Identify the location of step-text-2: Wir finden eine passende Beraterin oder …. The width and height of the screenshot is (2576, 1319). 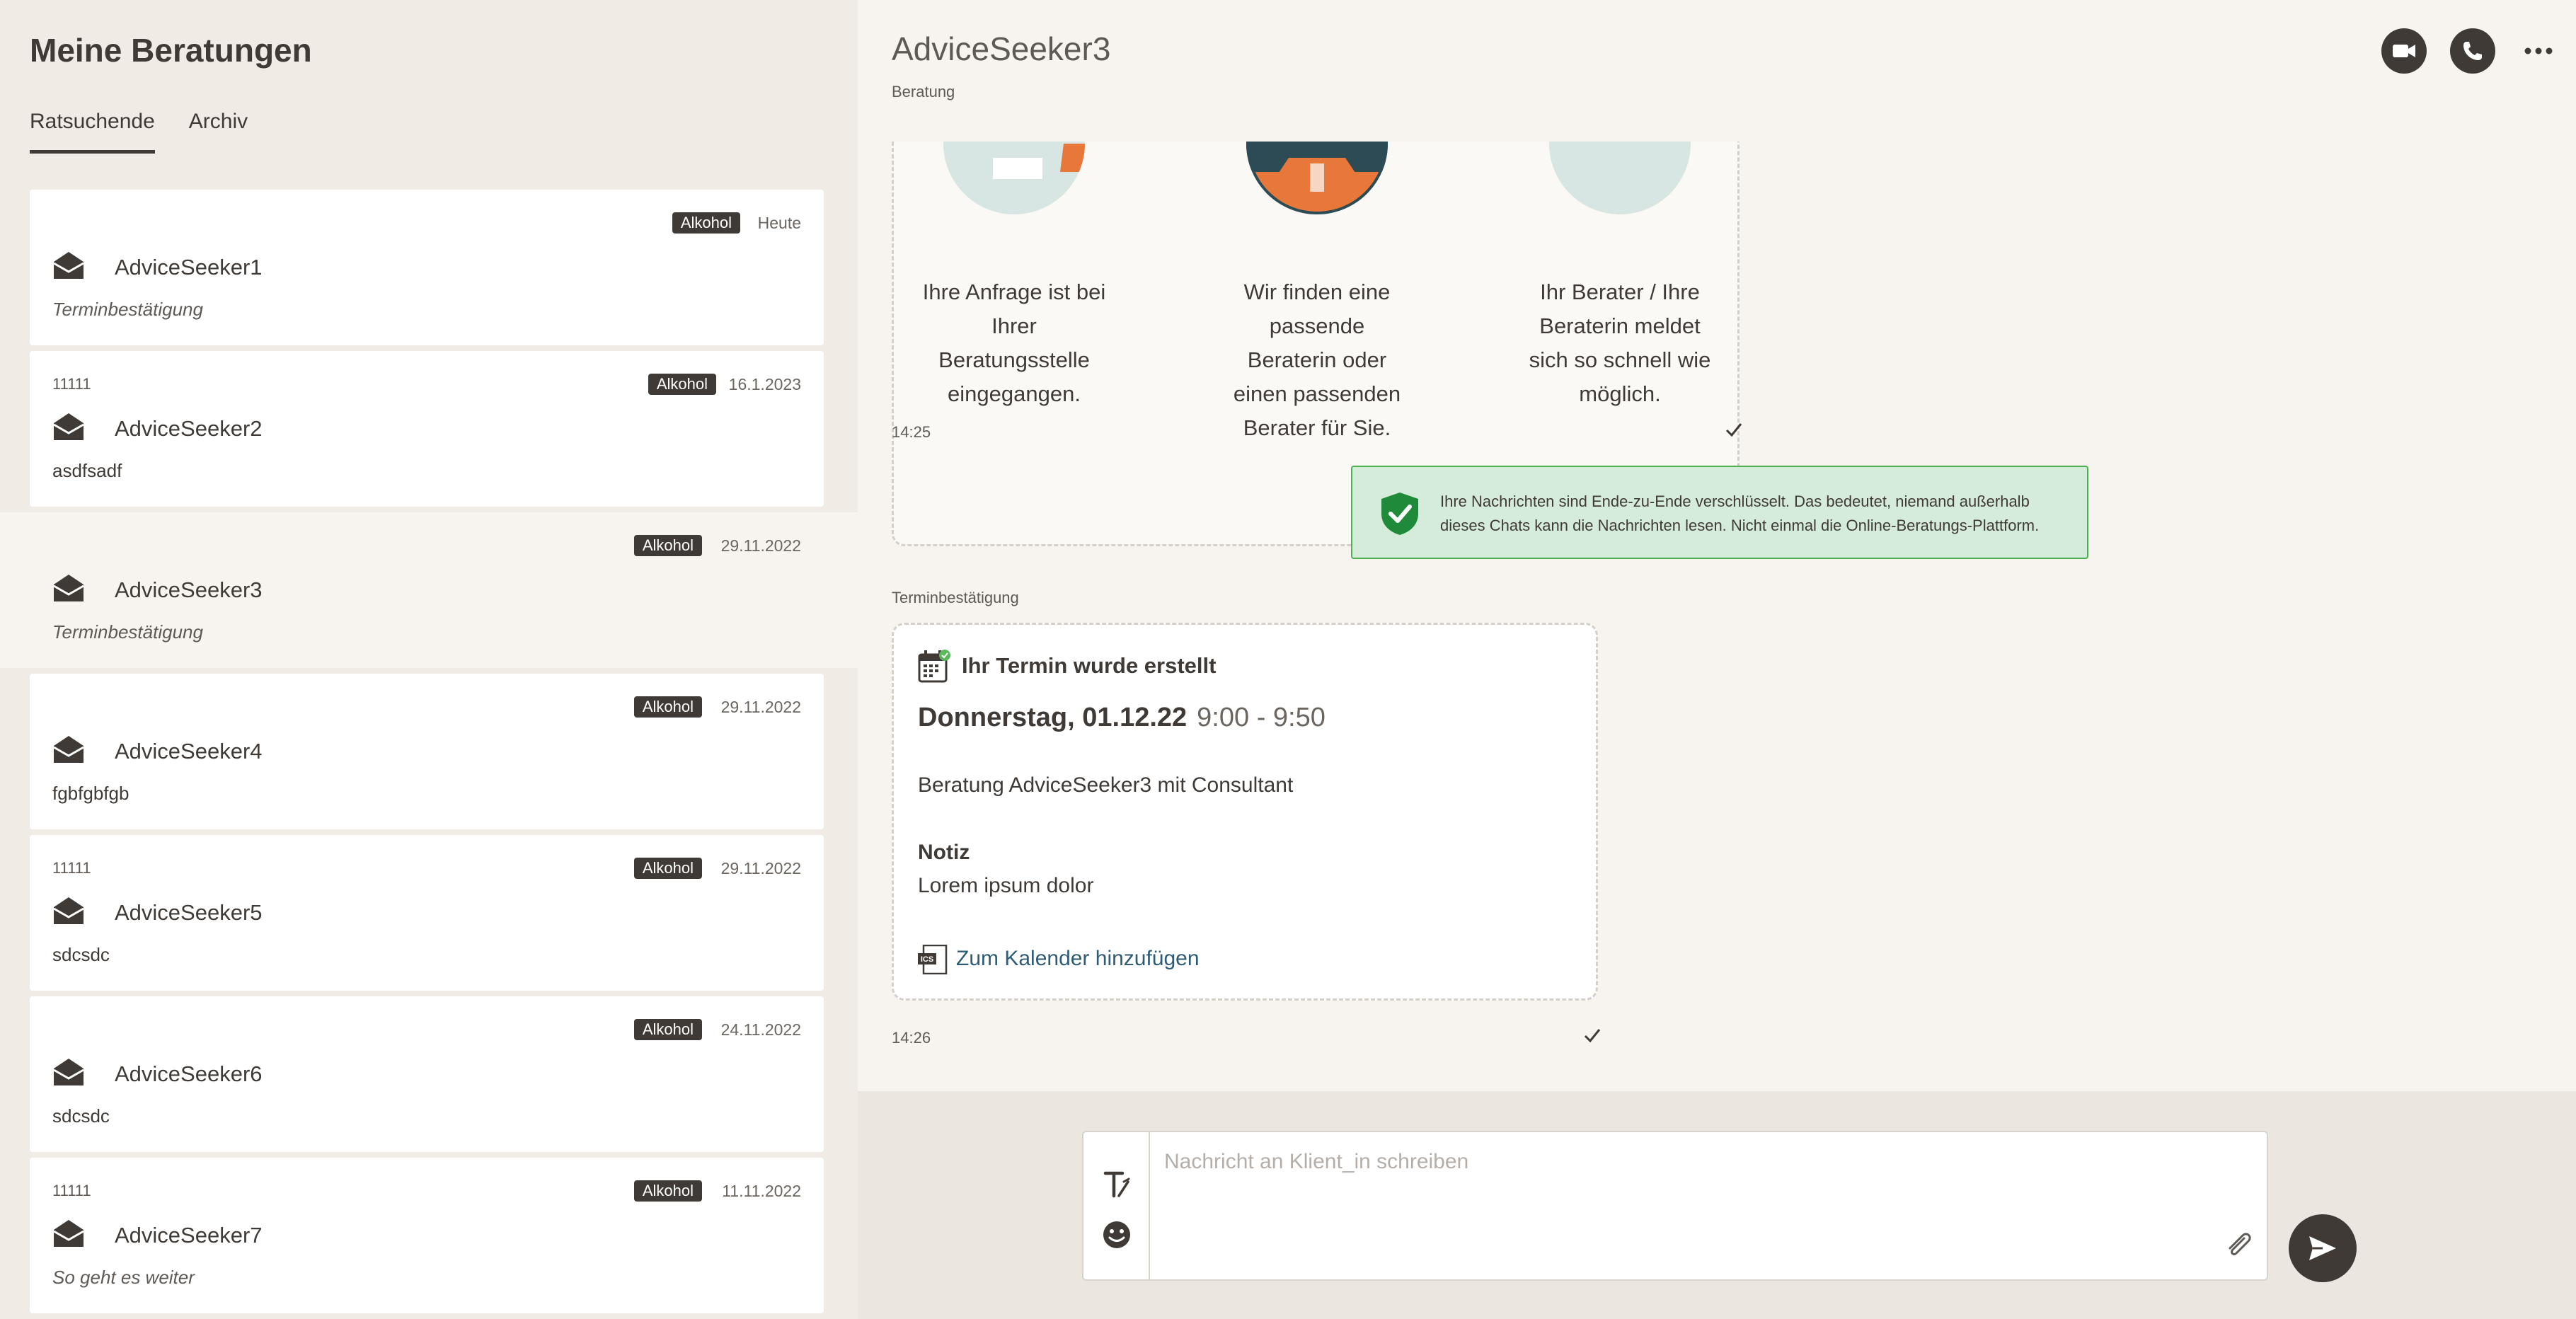
(1317, 360).